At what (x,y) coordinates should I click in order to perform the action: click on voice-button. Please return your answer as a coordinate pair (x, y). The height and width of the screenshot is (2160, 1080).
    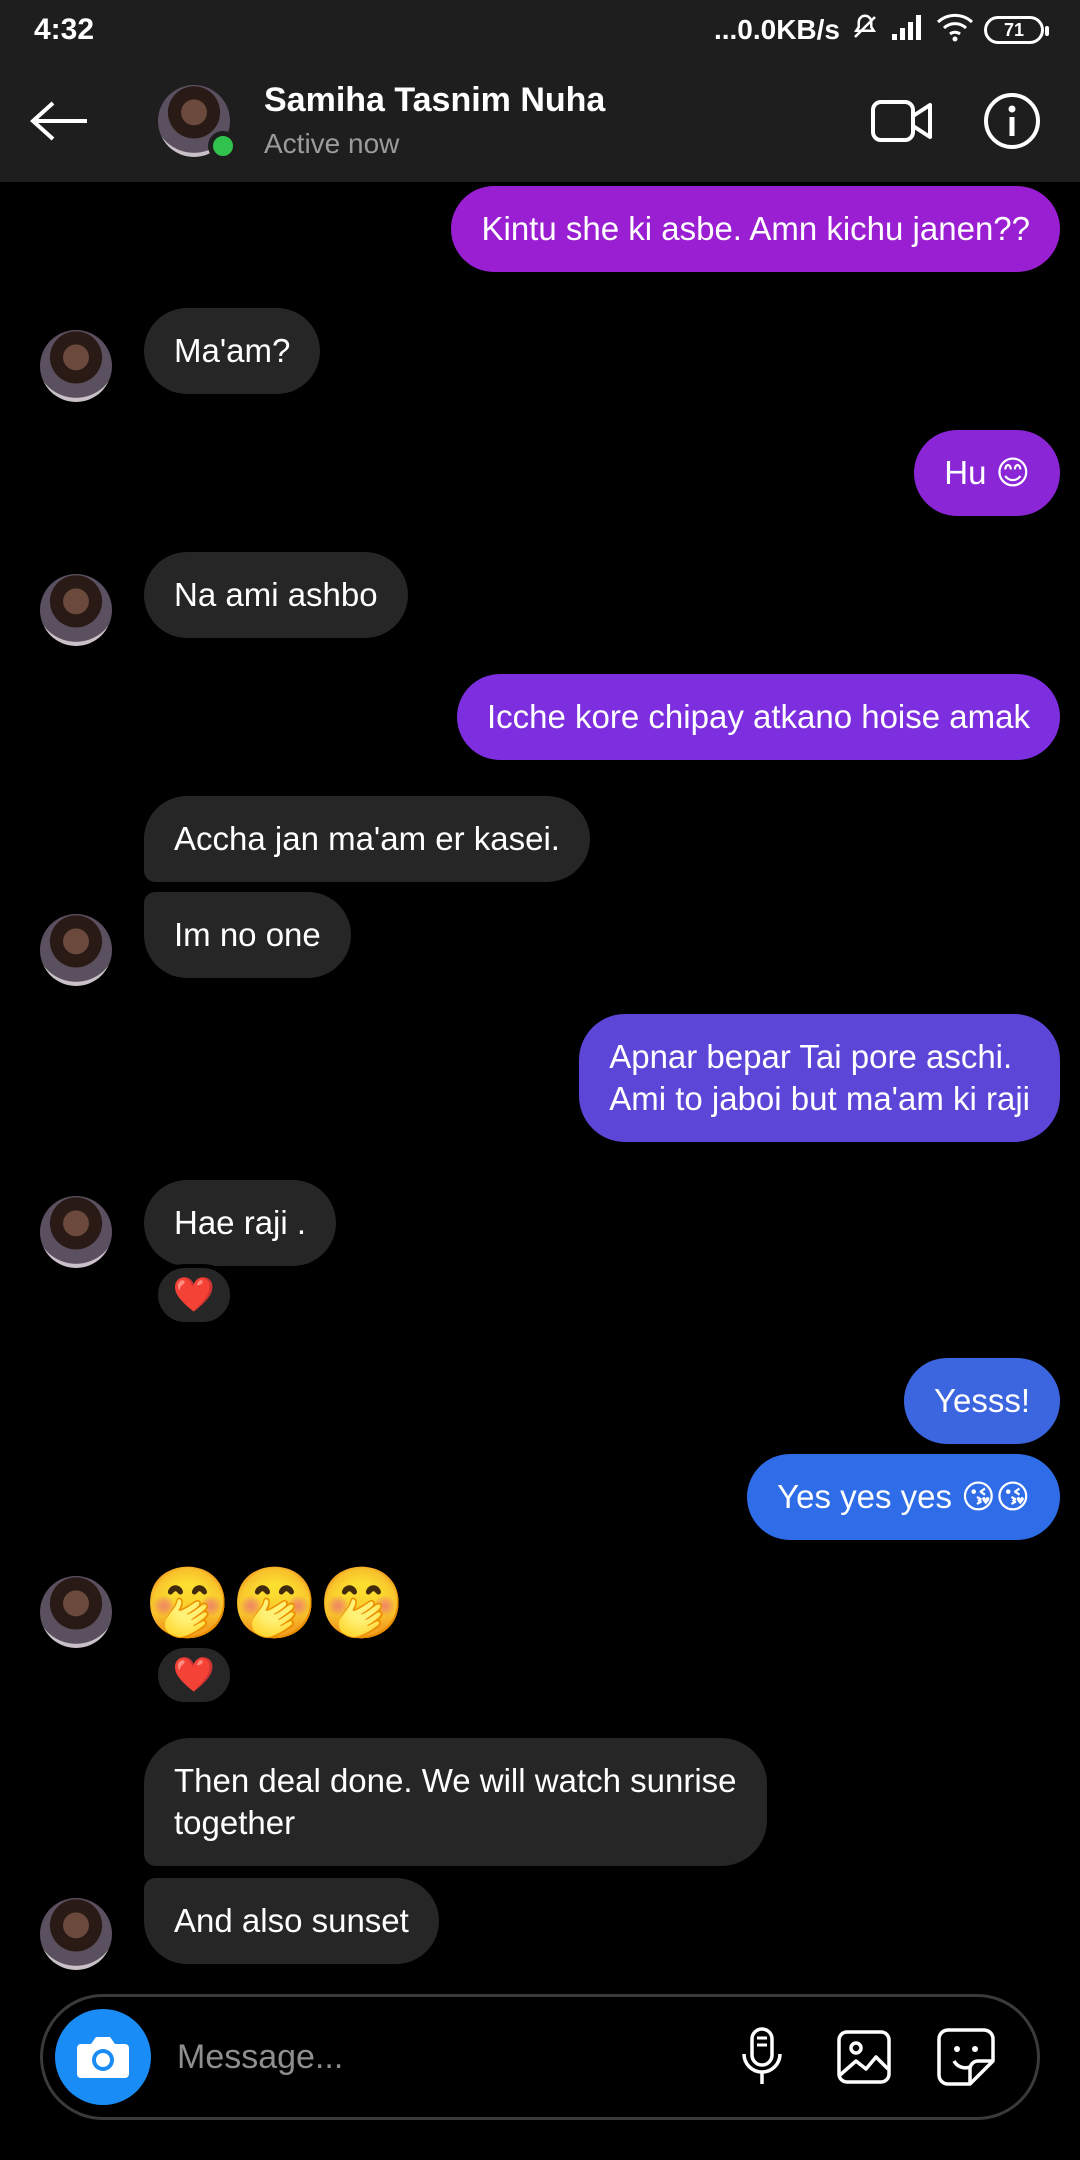
    Looking at the image, I should click on (762, 2057).